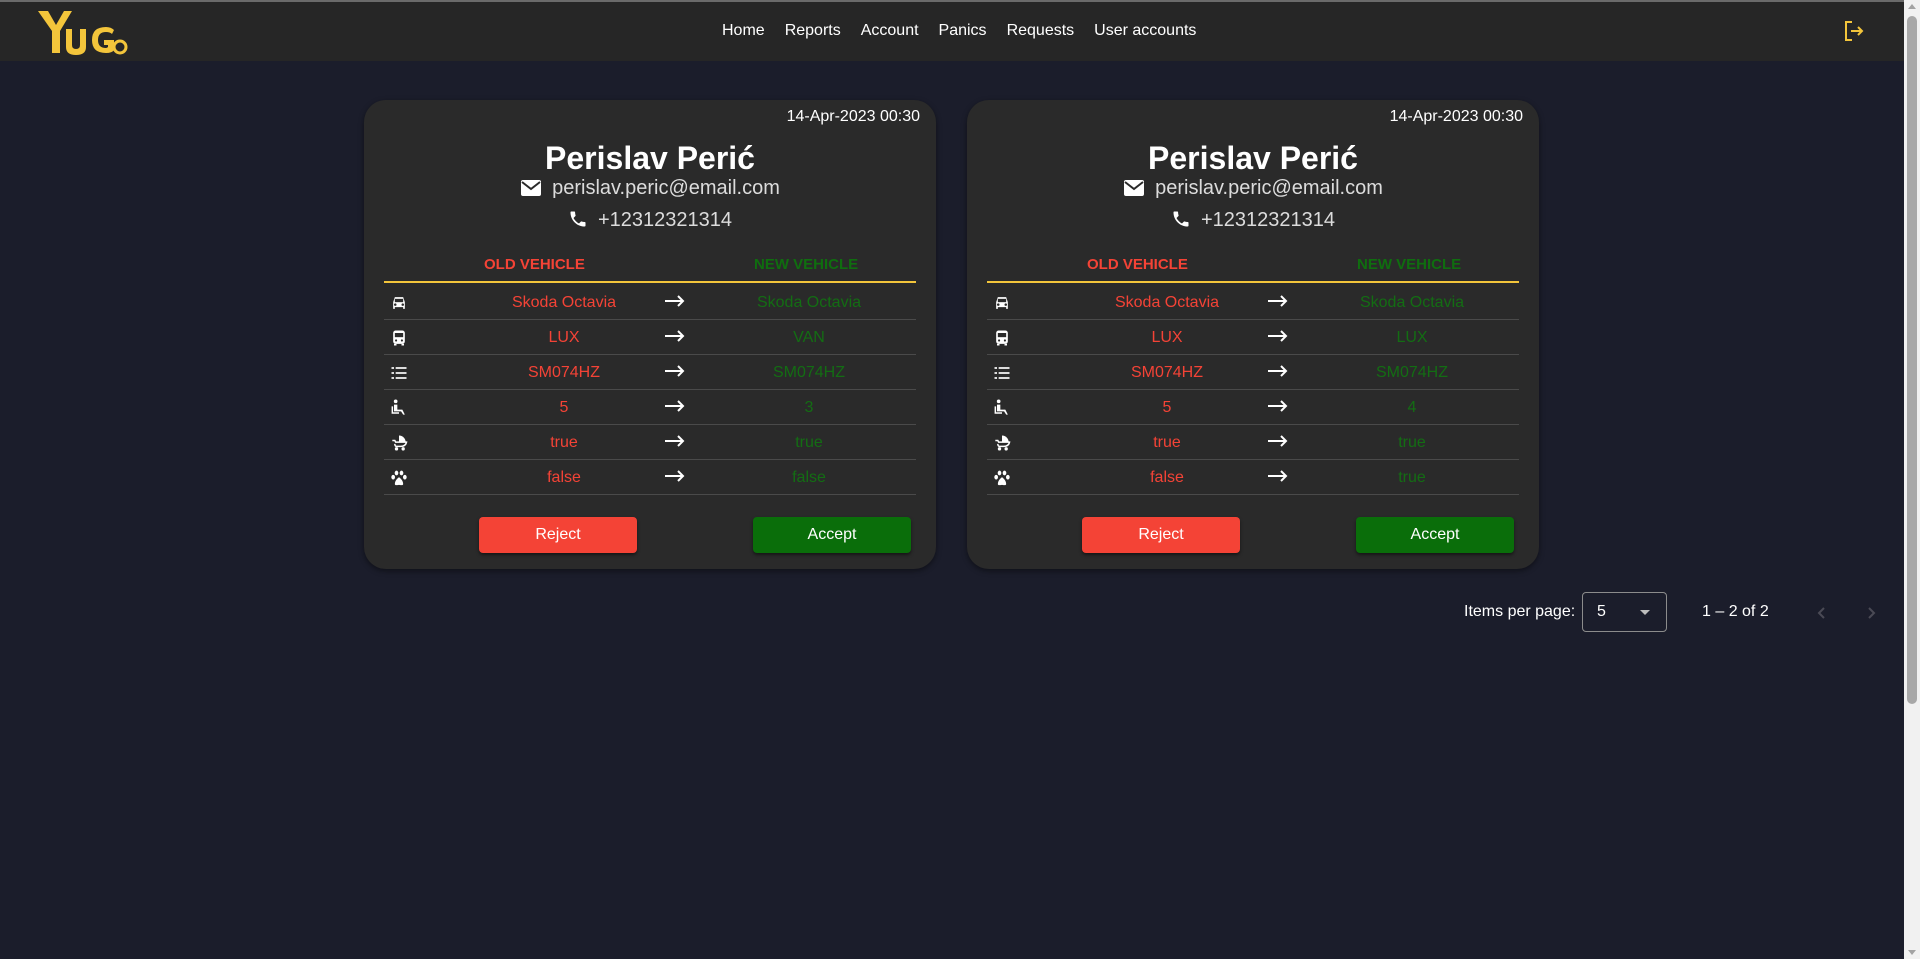 Image resolution: width=1920 pixels, height=959 pixels. What do you see at coordinates (1145, 31) in the screenshot?
I see `nav-user-accounts: User accounts` at bounding box center [1145, 31].